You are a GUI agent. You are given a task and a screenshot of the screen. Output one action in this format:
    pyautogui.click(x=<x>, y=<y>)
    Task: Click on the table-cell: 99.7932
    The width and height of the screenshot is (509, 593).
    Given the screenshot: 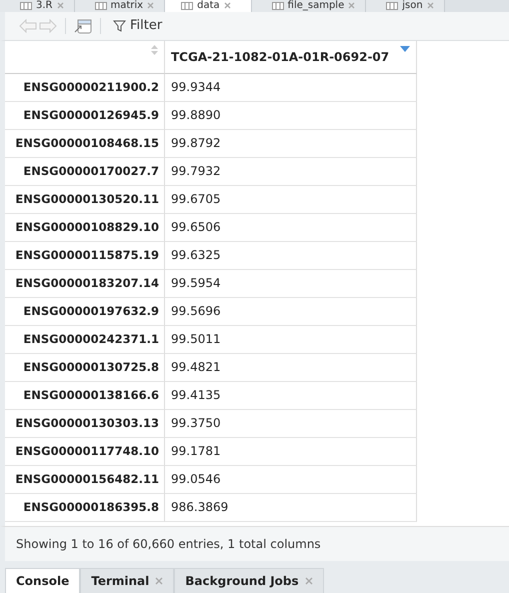 What is the action you would take?
    pyautogui.click(x=291, y=172)
    